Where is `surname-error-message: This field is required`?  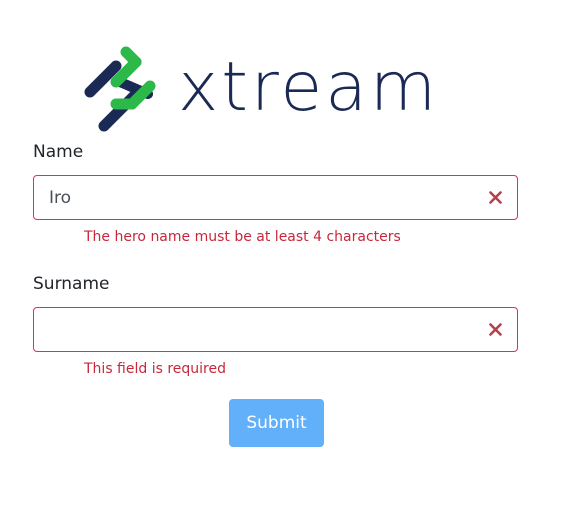 surname-error-message: This field is required is located at coordinates (155, 369).